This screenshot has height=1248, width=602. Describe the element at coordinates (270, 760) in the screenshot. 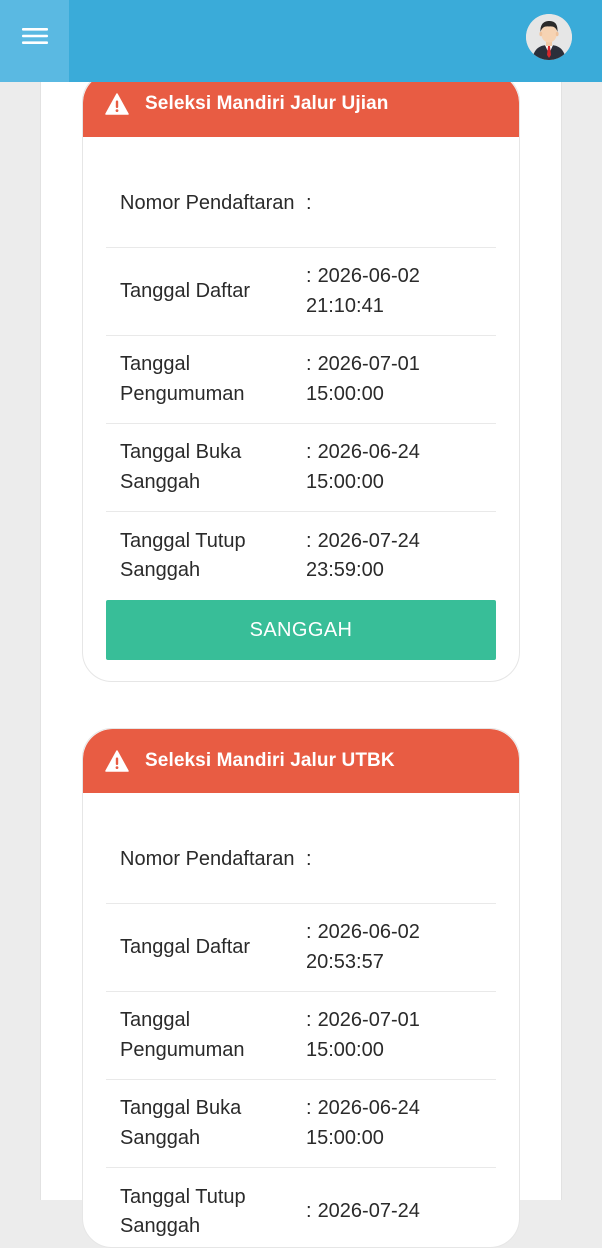

I see `card-title: Seleksi Mandiri Jalur UTBK` at that location.